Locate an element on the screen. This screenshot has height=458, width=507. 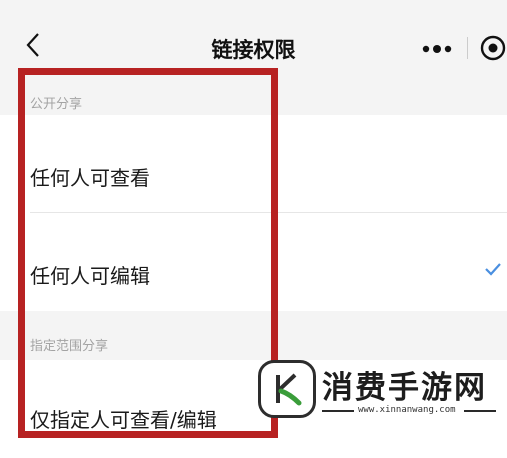
watermark-k-icon is located at coordinates (289, 389).